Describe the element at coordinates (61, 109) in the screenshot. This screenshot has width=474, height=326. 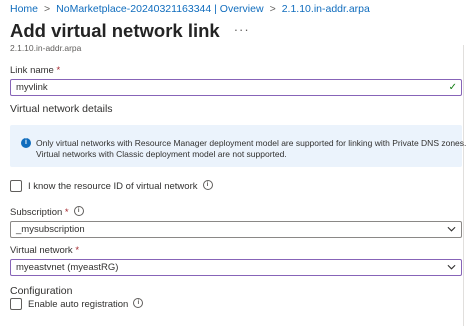
I see `virtual-network-details-heading: Virtual network details` at that location.